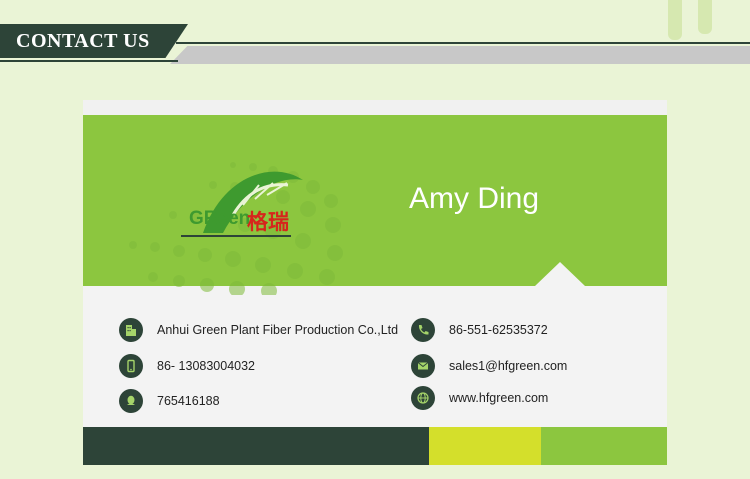 The image size is (750, 479). Describe the element at coordinates (474, 198) in the screenshot. I see `contact-name: Amy Ding` at that location.